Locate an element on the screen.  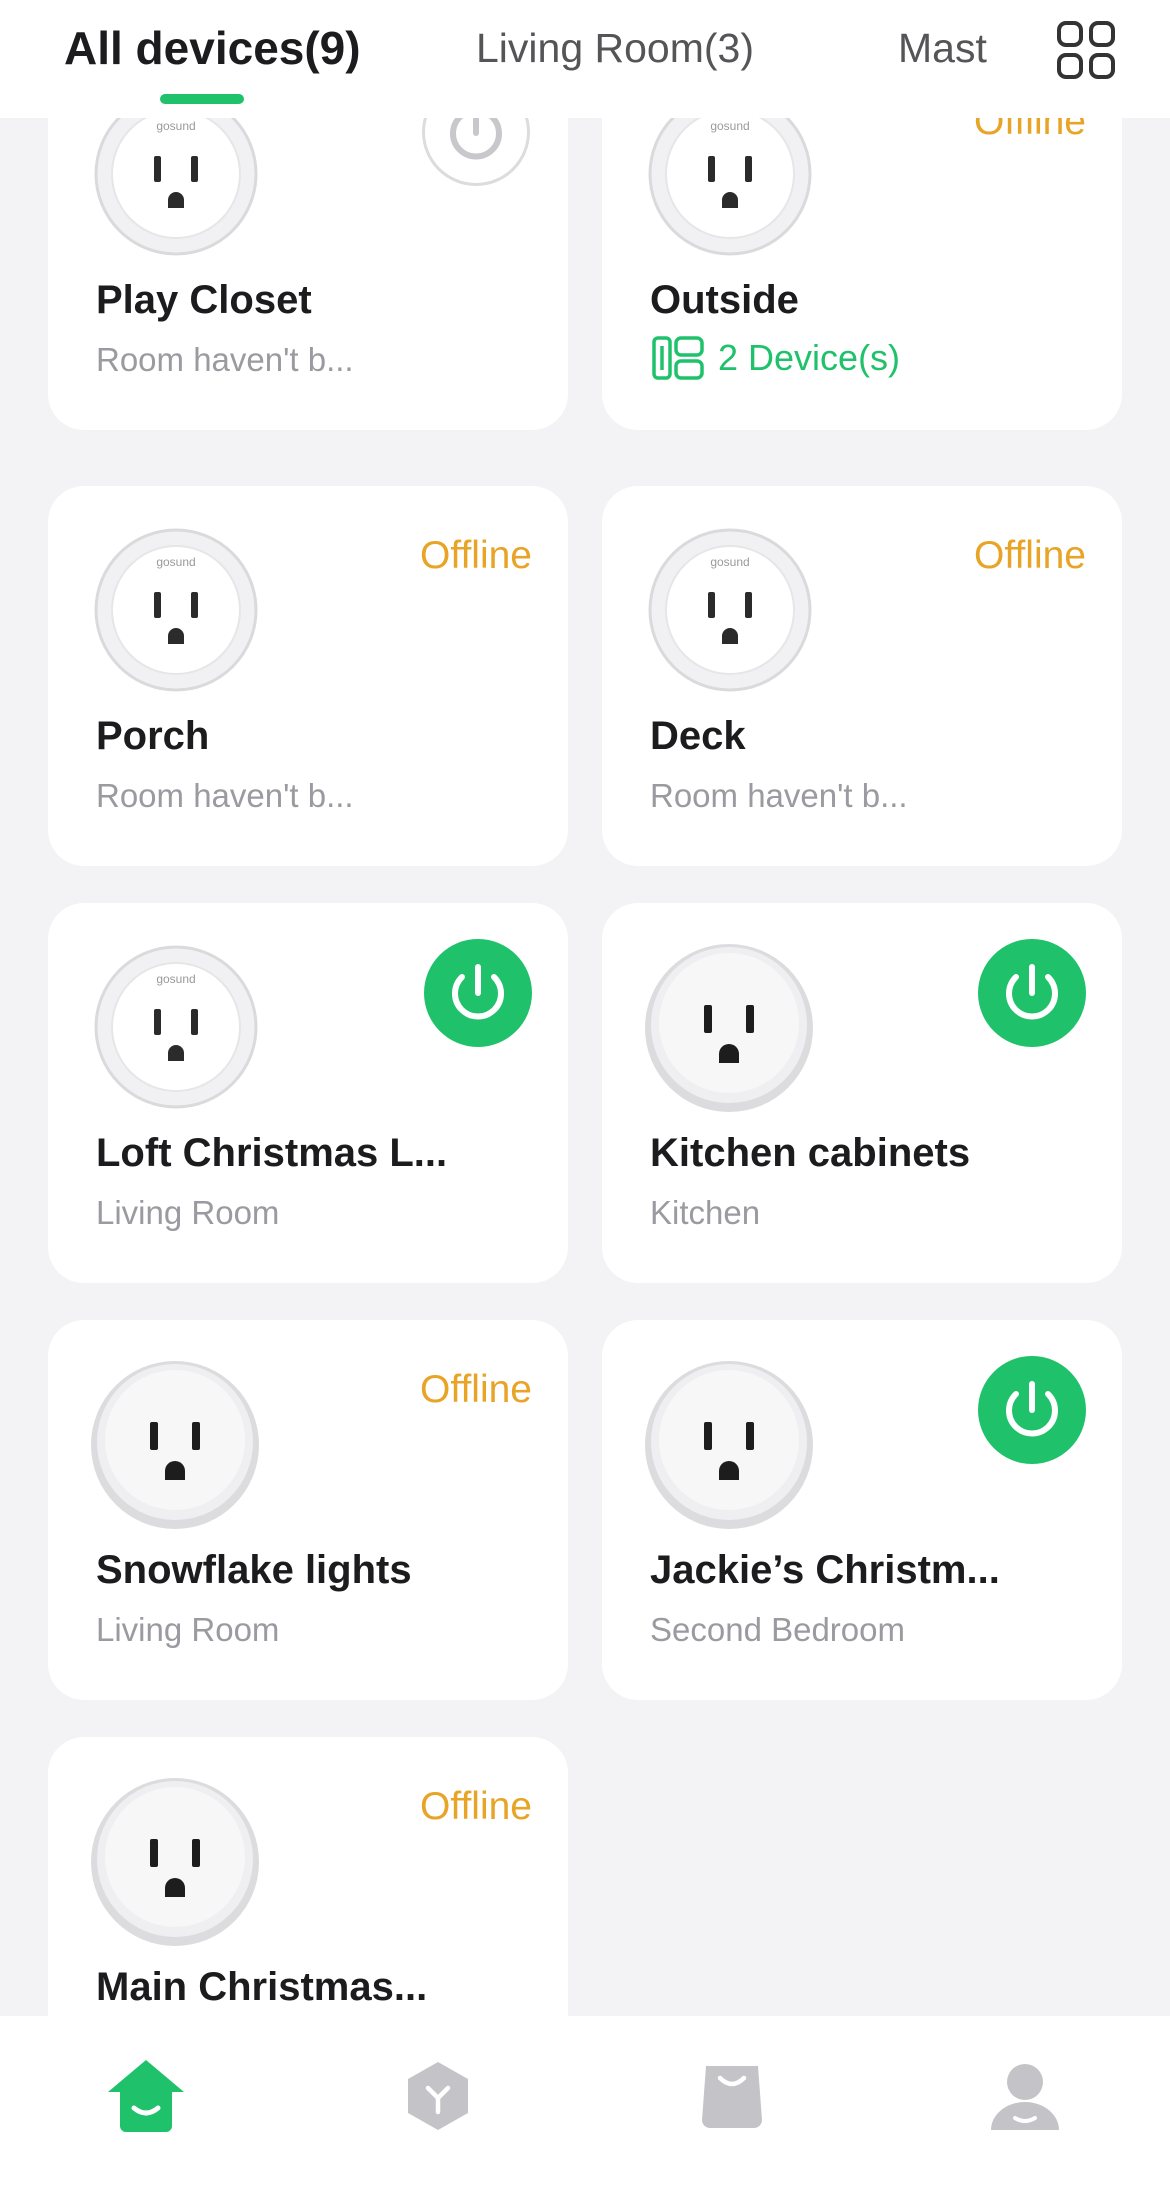
device-card: Kitchen cabinets Kitchen is located at coordinates (862, 1093).